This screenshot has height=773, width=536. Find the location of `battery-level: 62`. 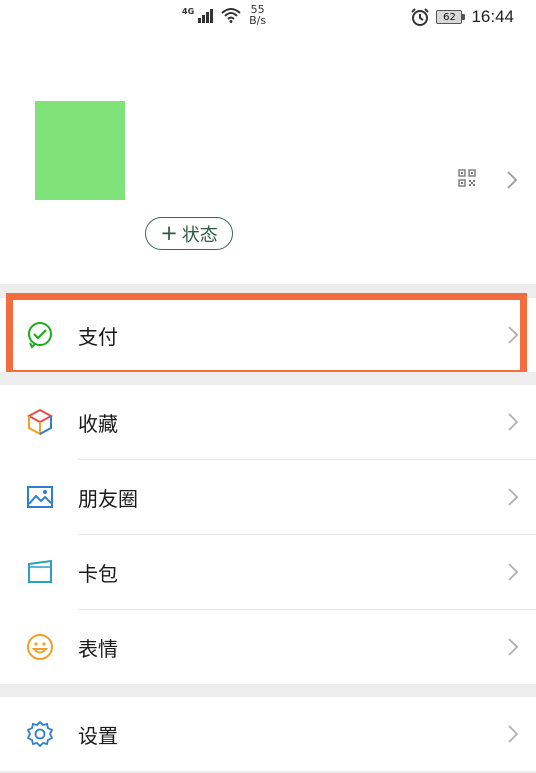

battery-level: 62 is located at coordinates (449, 17).